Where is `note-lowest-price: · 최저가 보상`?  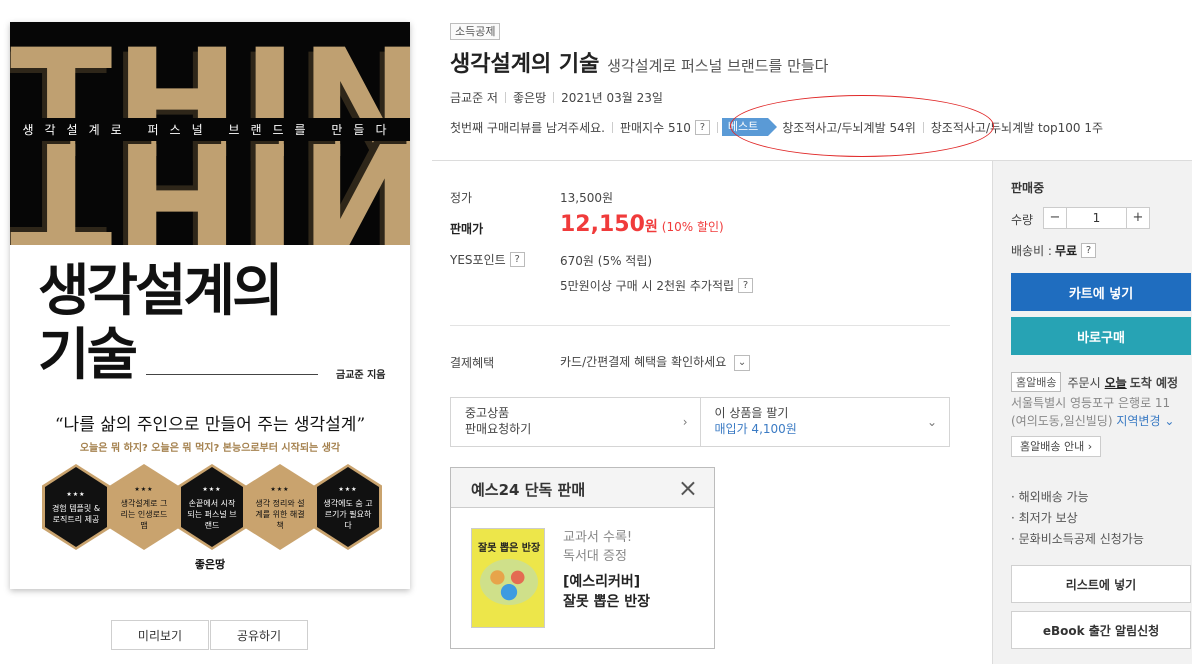 note-lowest-price: · 최저가 보상 is located at coordinates (1044, 518).